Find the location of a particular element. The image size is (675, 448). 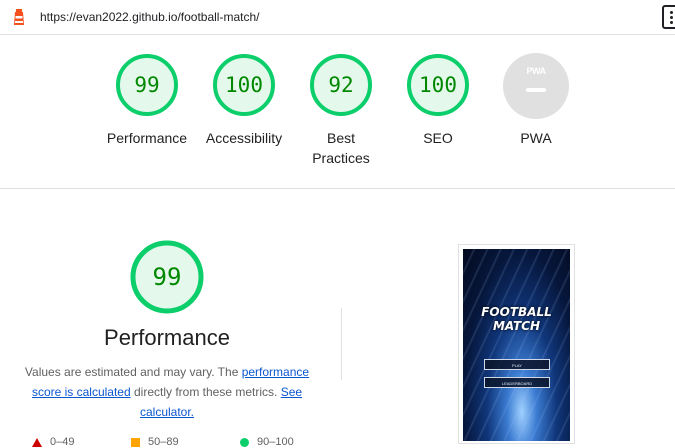

legend-range: 50–89 is located at coordinates (163, 442).